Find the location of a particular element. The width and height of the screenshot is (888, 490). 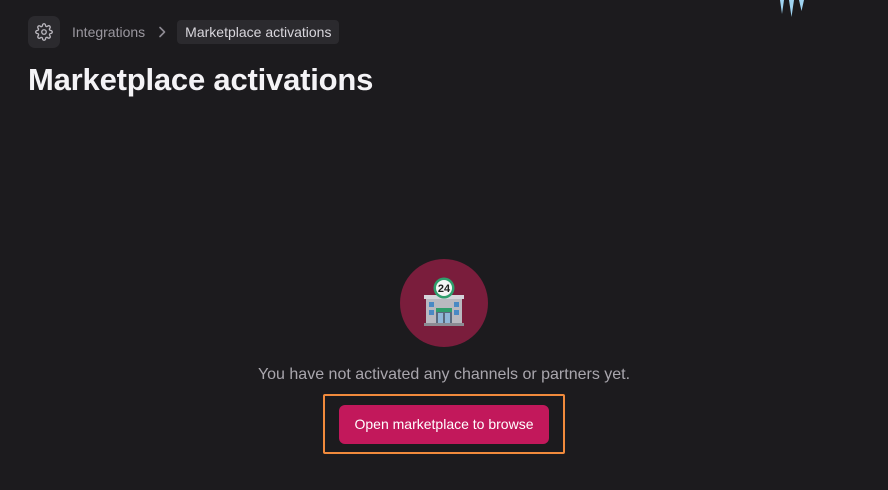

convenience-store-24-icon: 24 is located at coordinates (444, 303).